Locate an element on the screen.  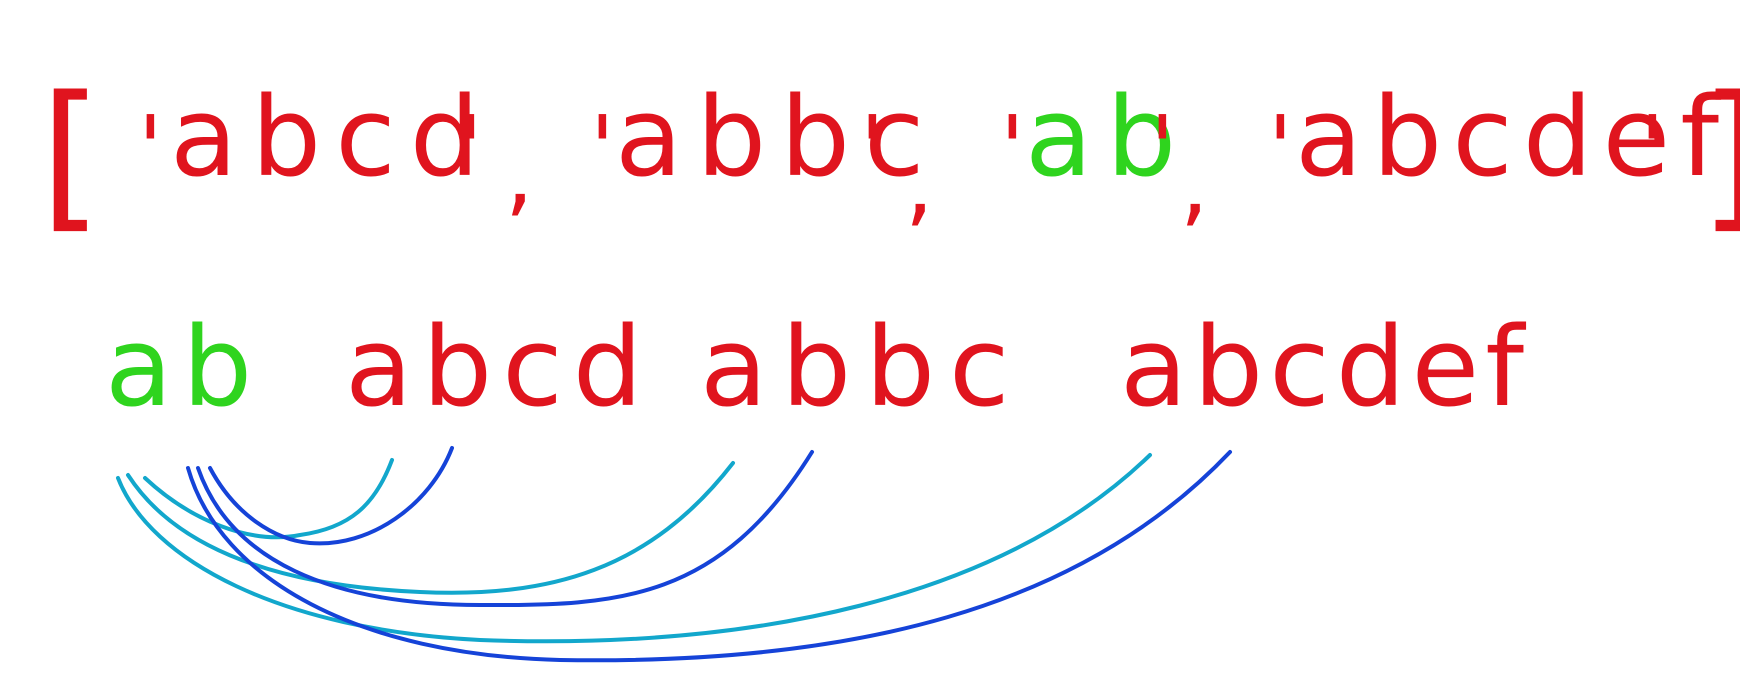
close-bracket: ] is located at coordinates (1720, 154).